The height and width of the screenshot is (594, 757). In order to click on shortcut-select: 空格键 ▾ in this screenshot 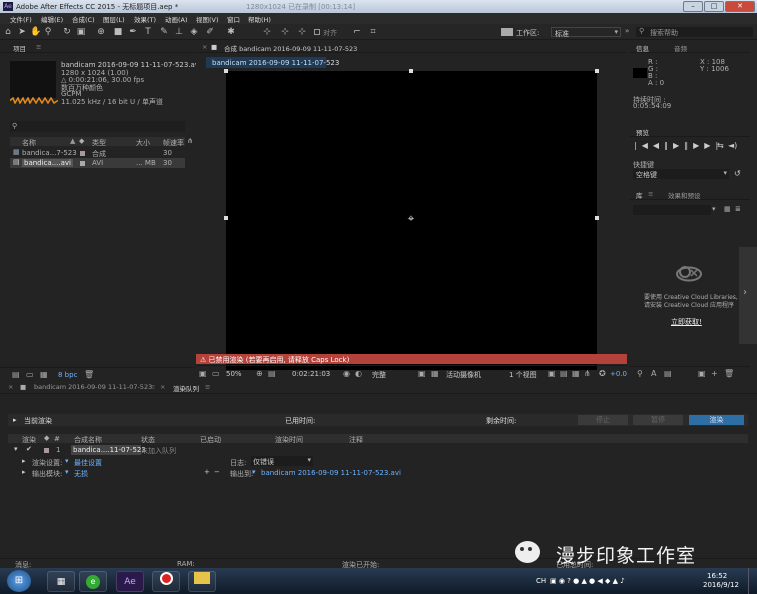, I will do `click(681, 174)`.